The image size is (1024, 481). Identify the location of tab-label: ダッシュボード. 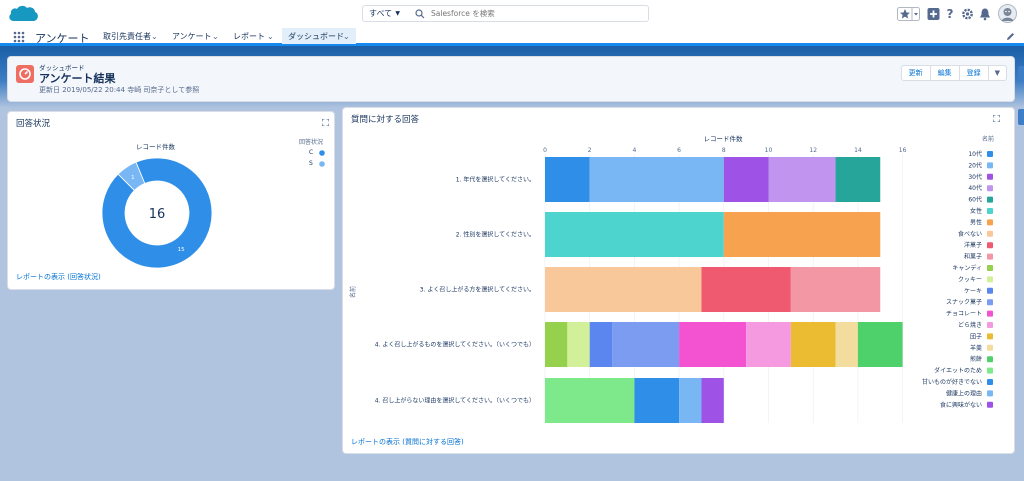
(316, 36).